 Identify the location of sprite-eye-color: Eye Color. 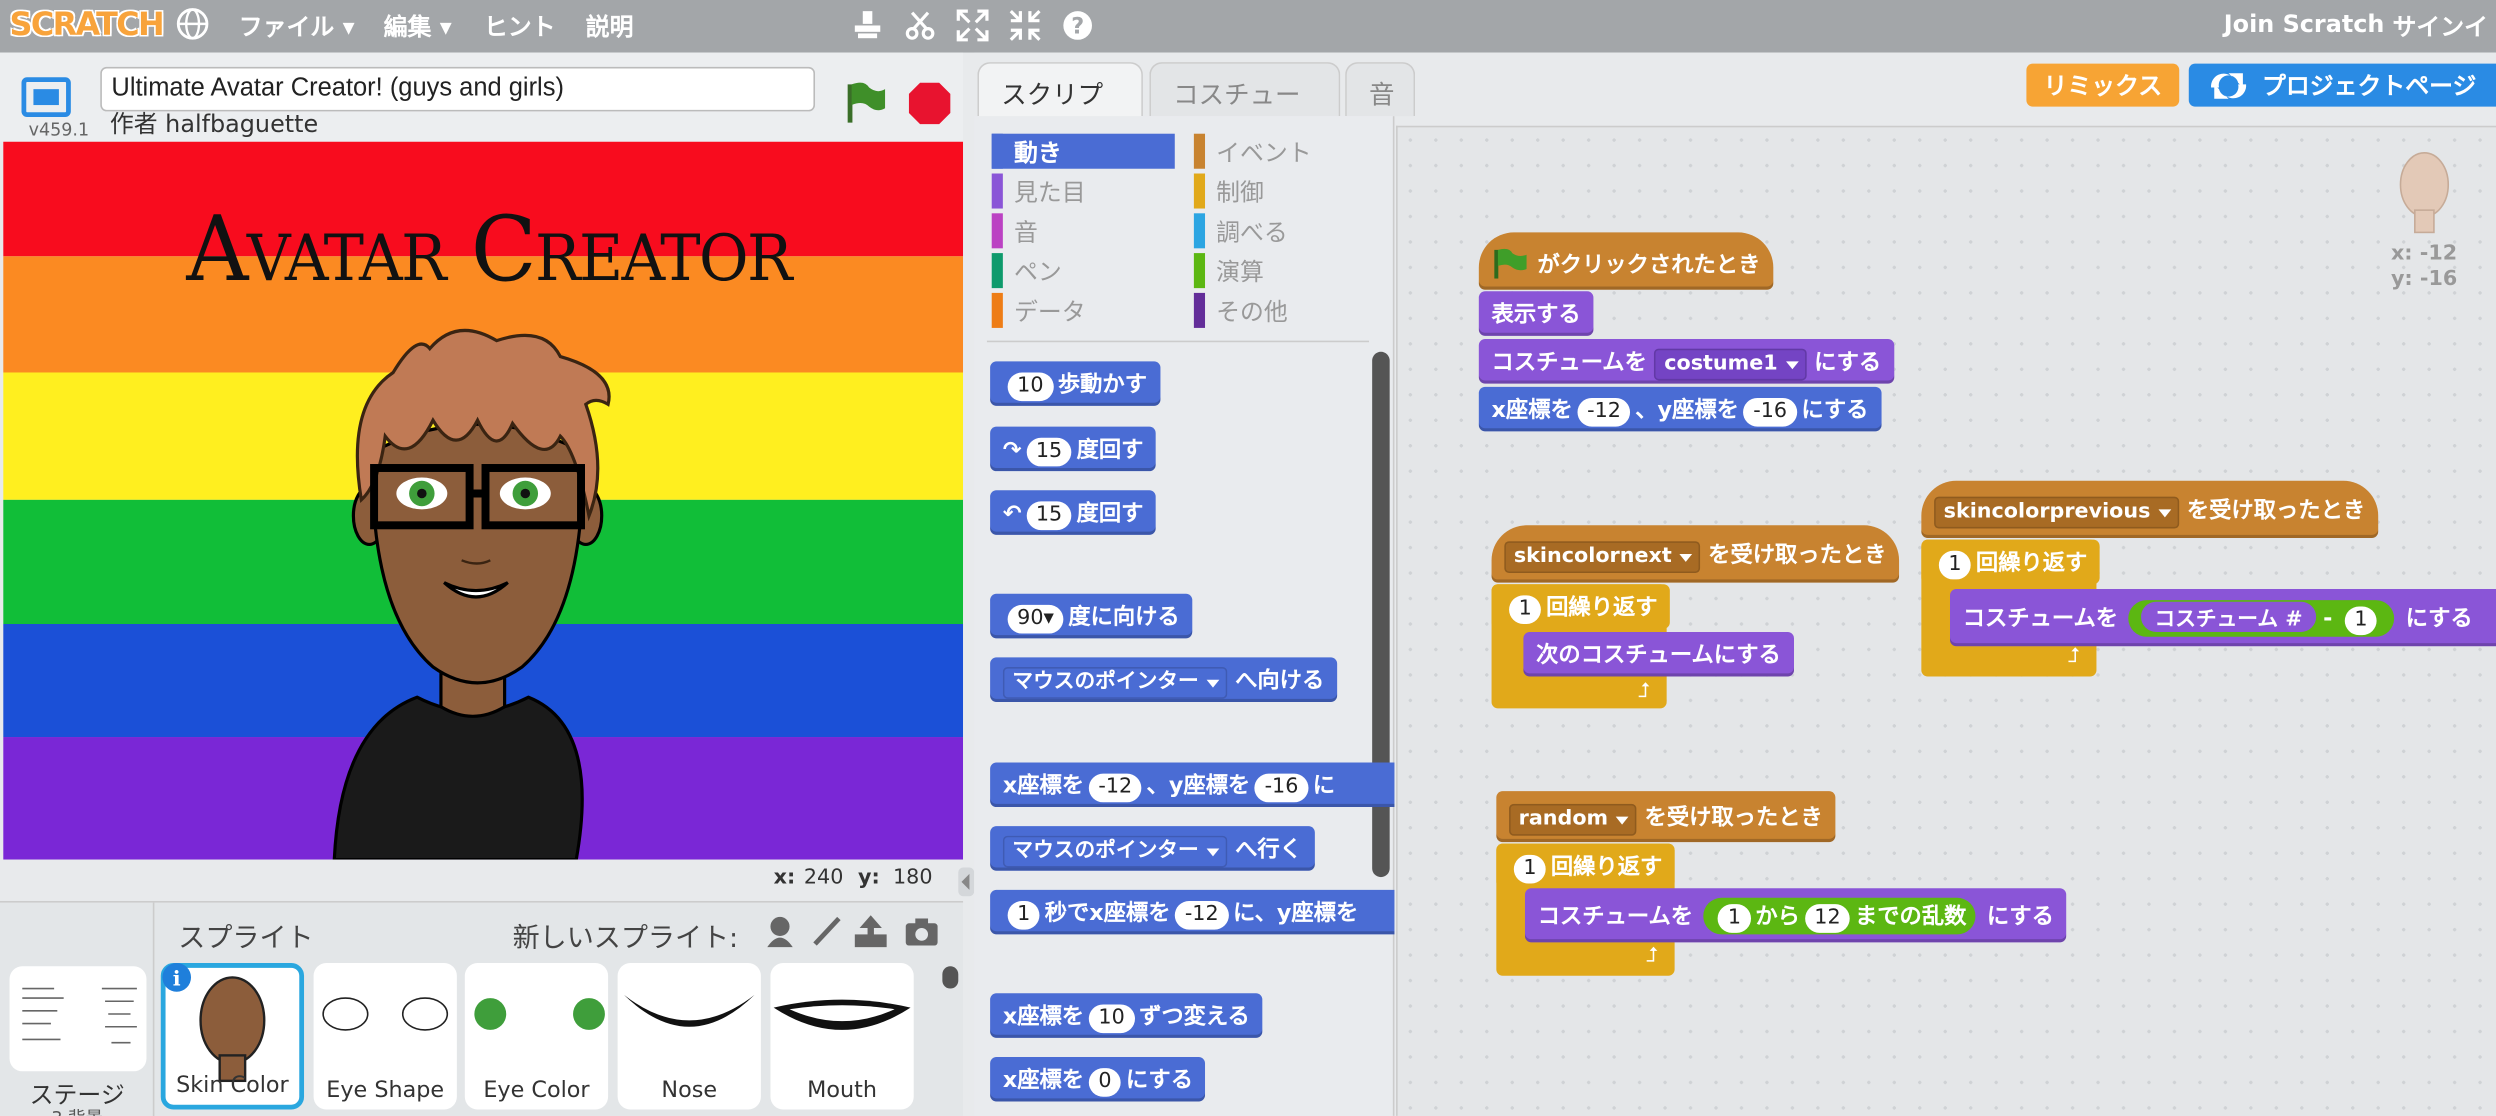
(536, 1036).